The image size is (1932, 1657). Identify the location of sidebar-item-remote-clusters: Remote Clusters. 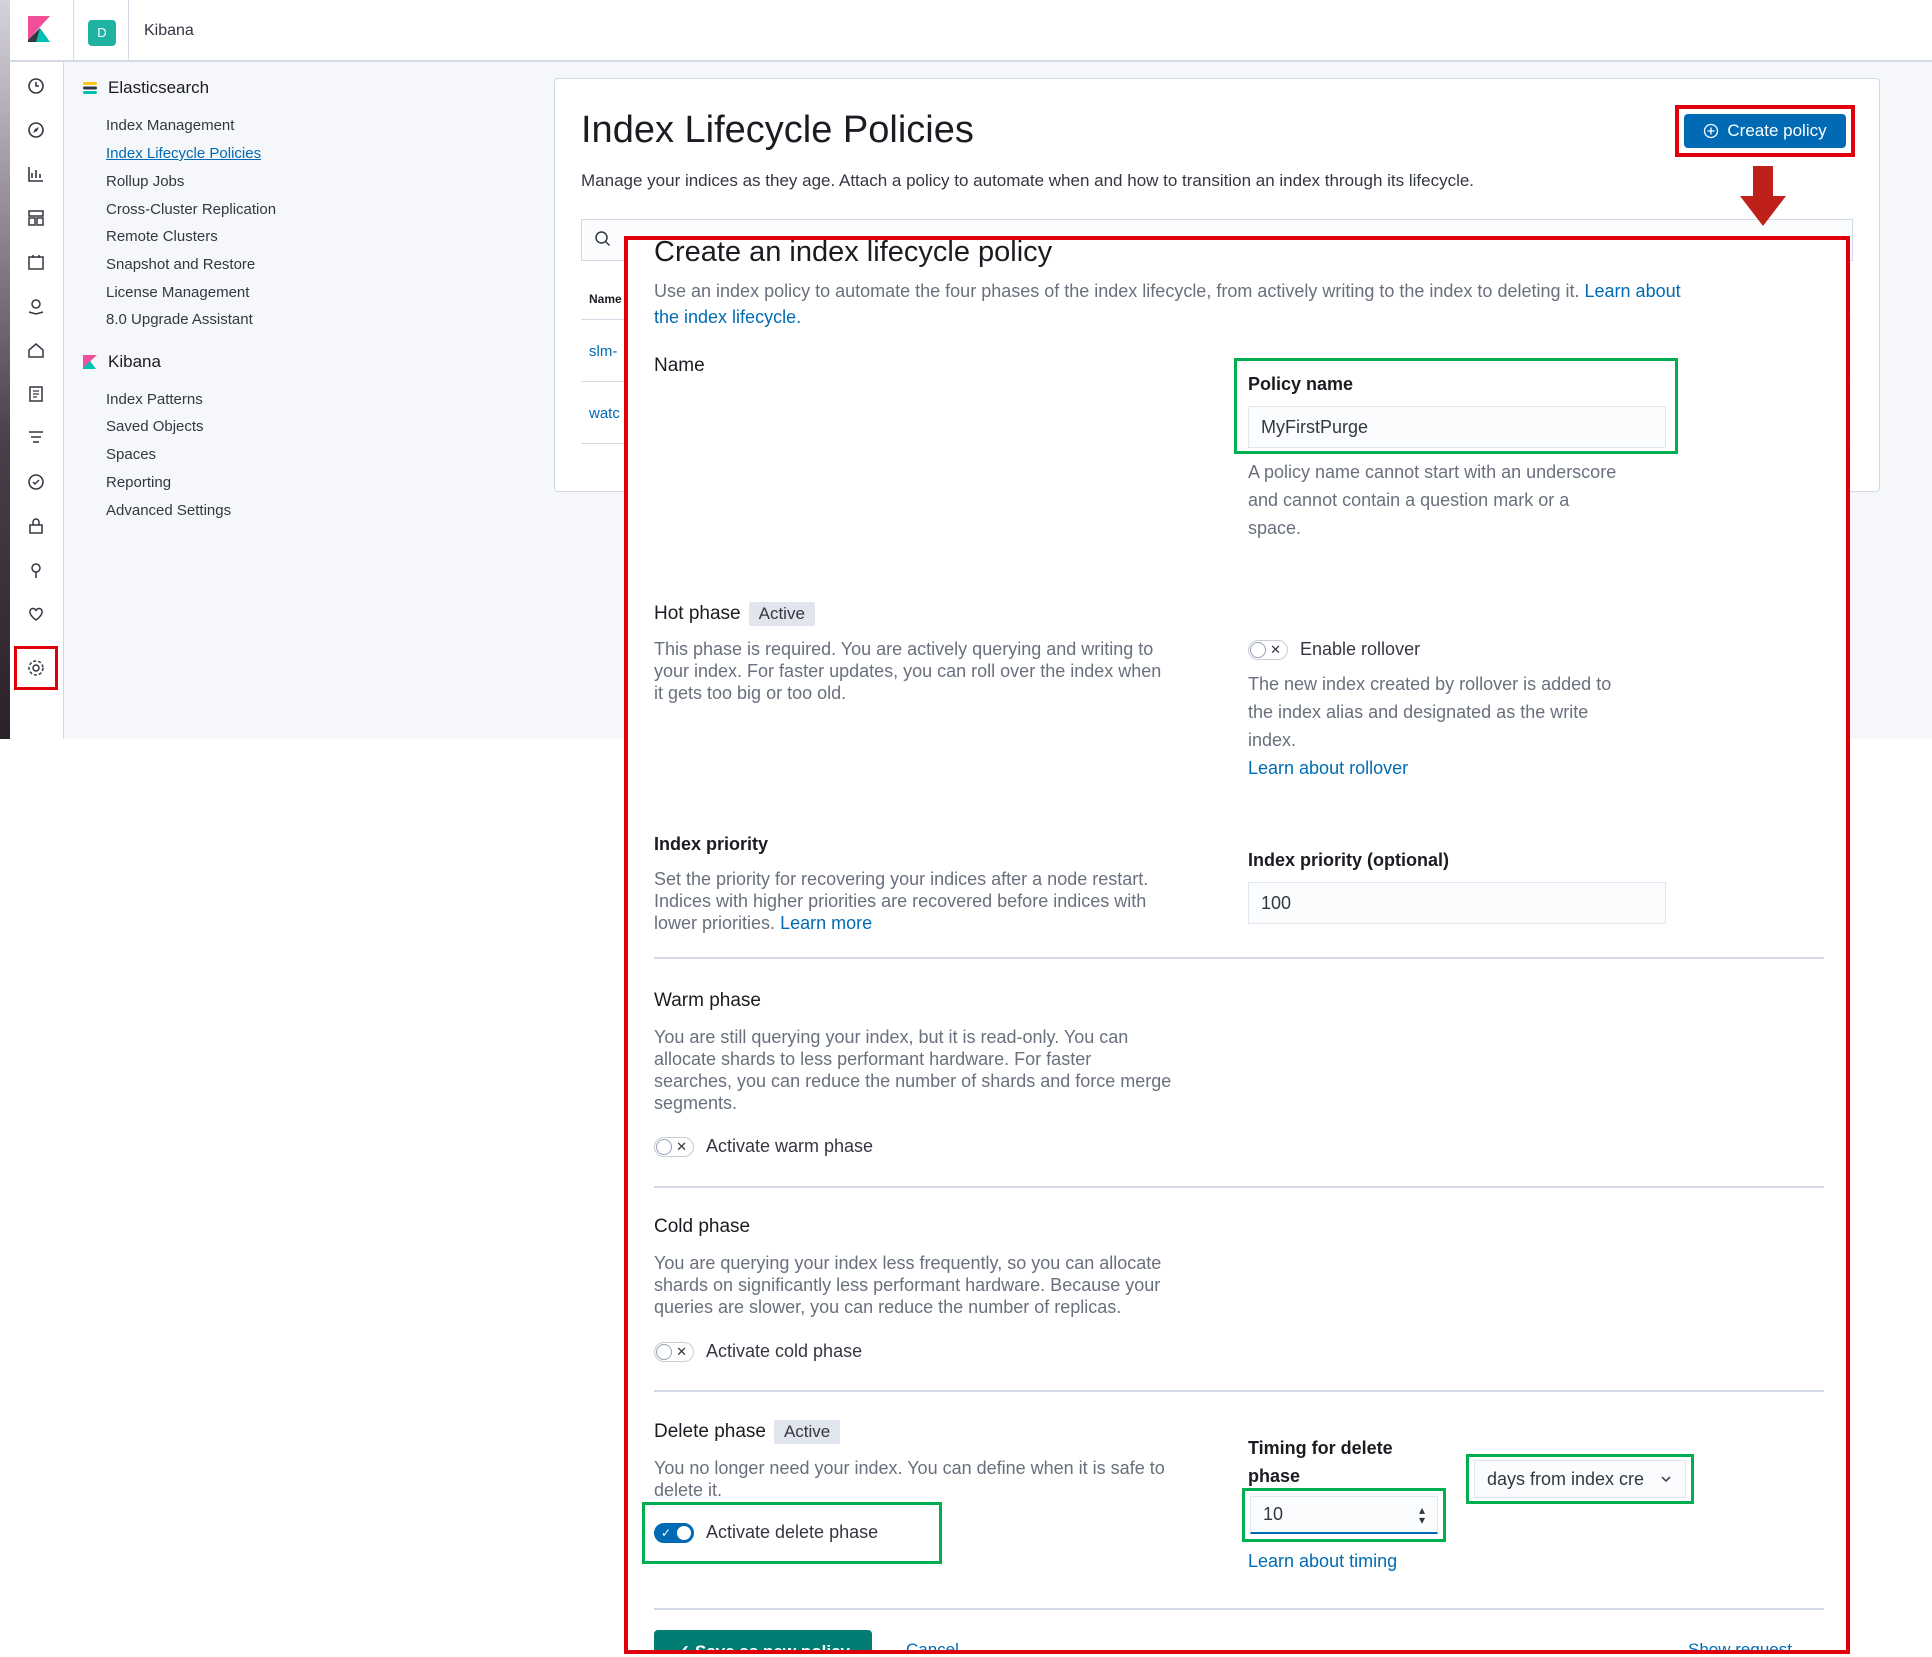
(162, 236).